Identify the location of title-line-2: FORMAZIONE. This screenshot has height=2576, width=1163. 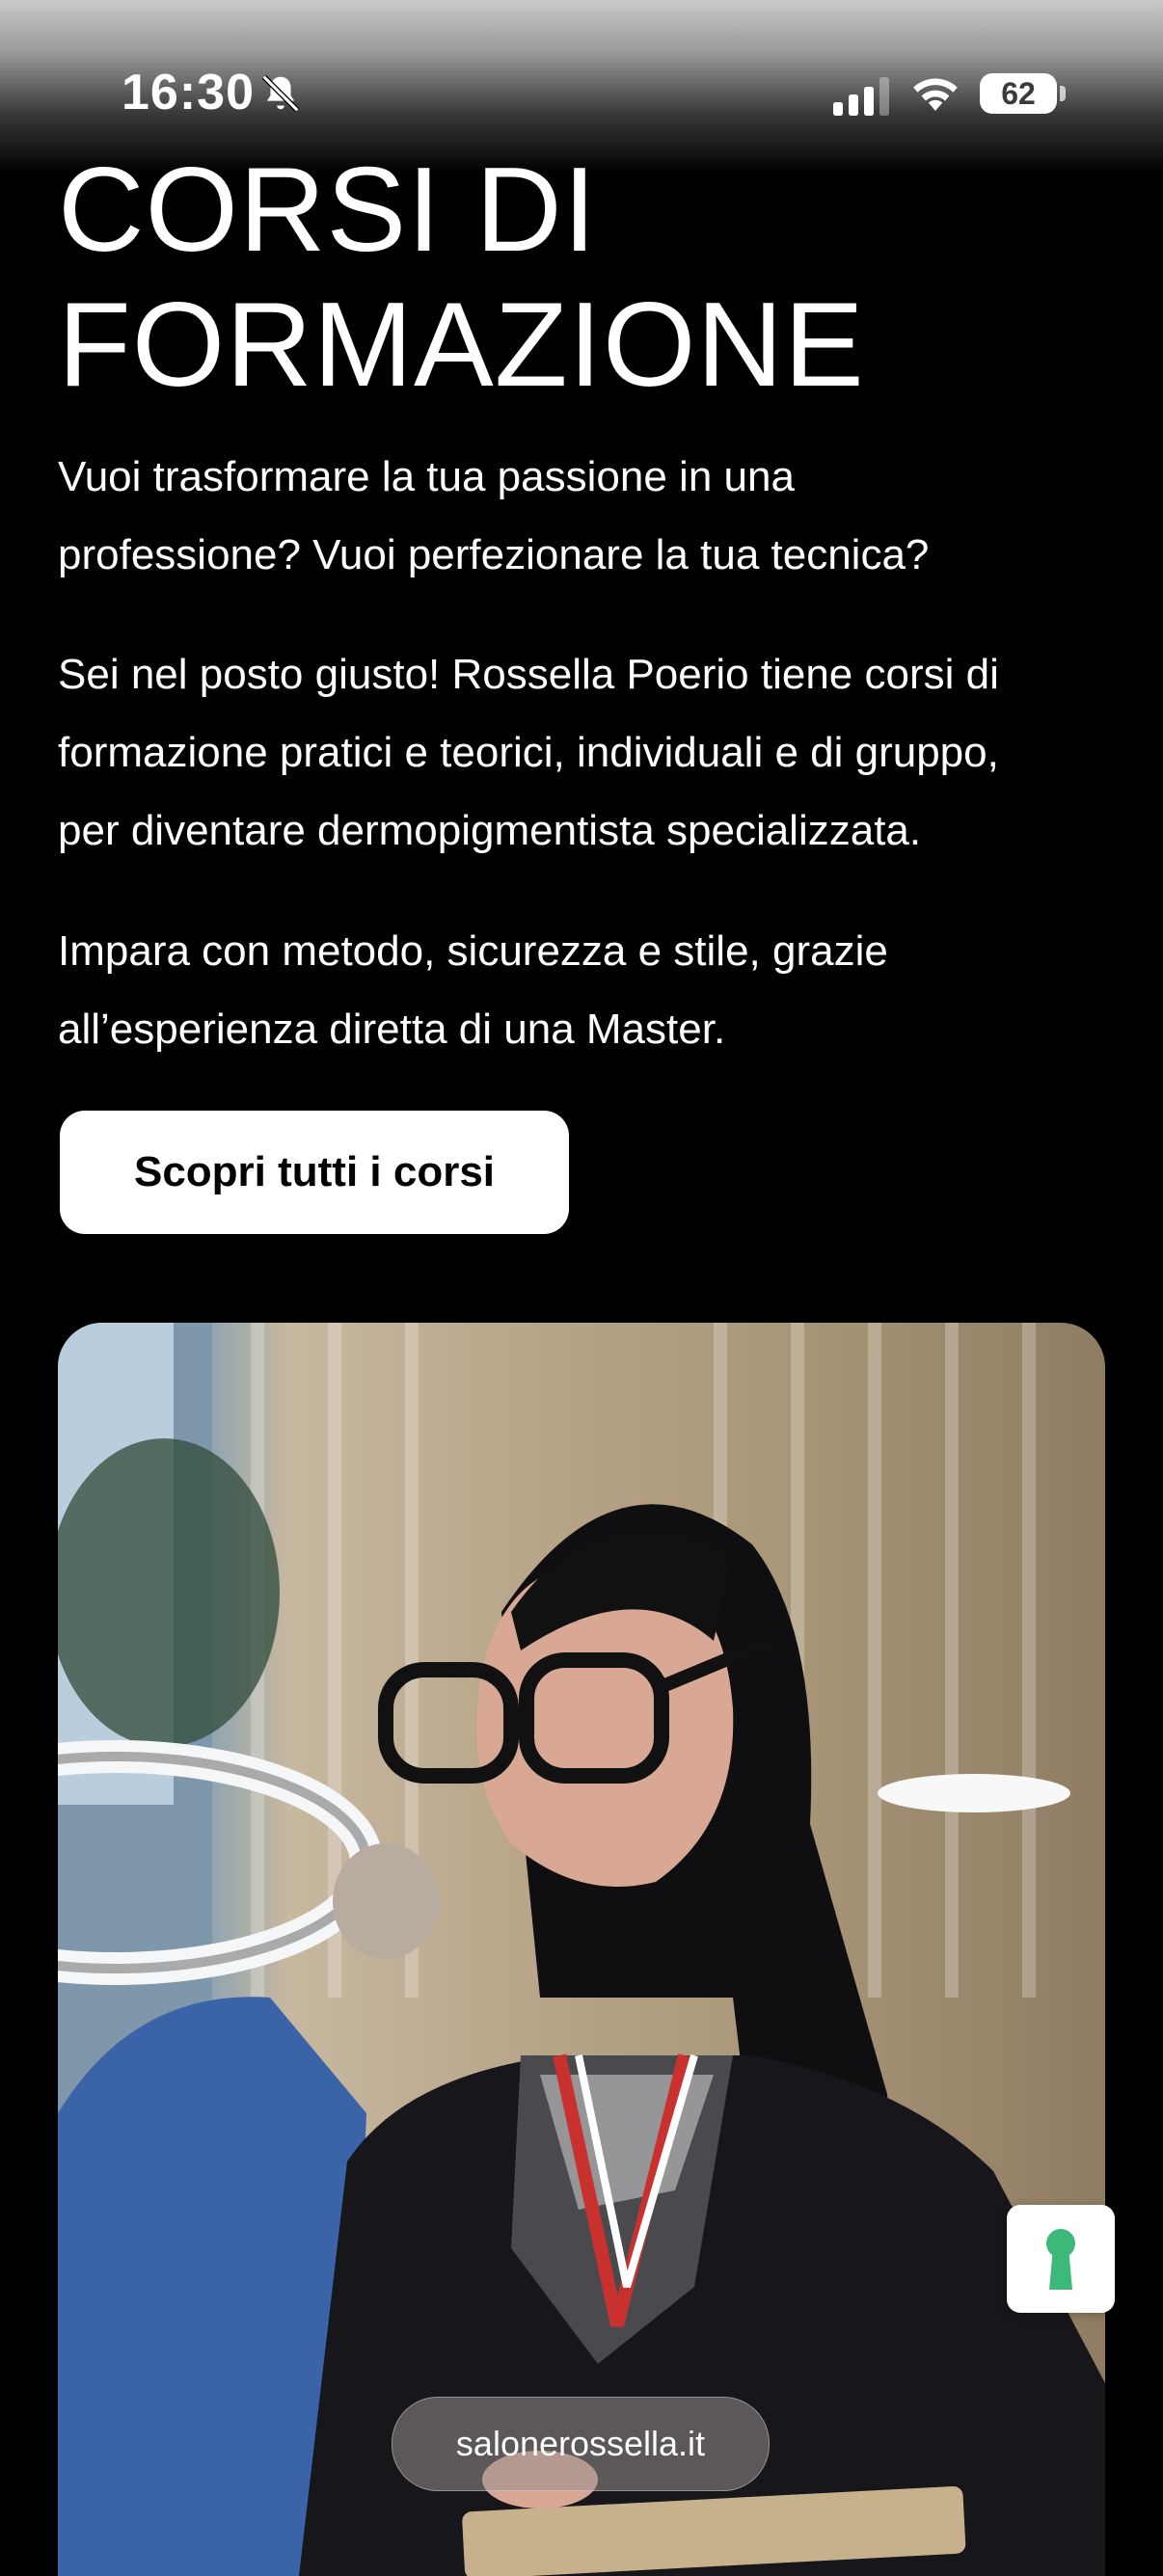
(461, 346).